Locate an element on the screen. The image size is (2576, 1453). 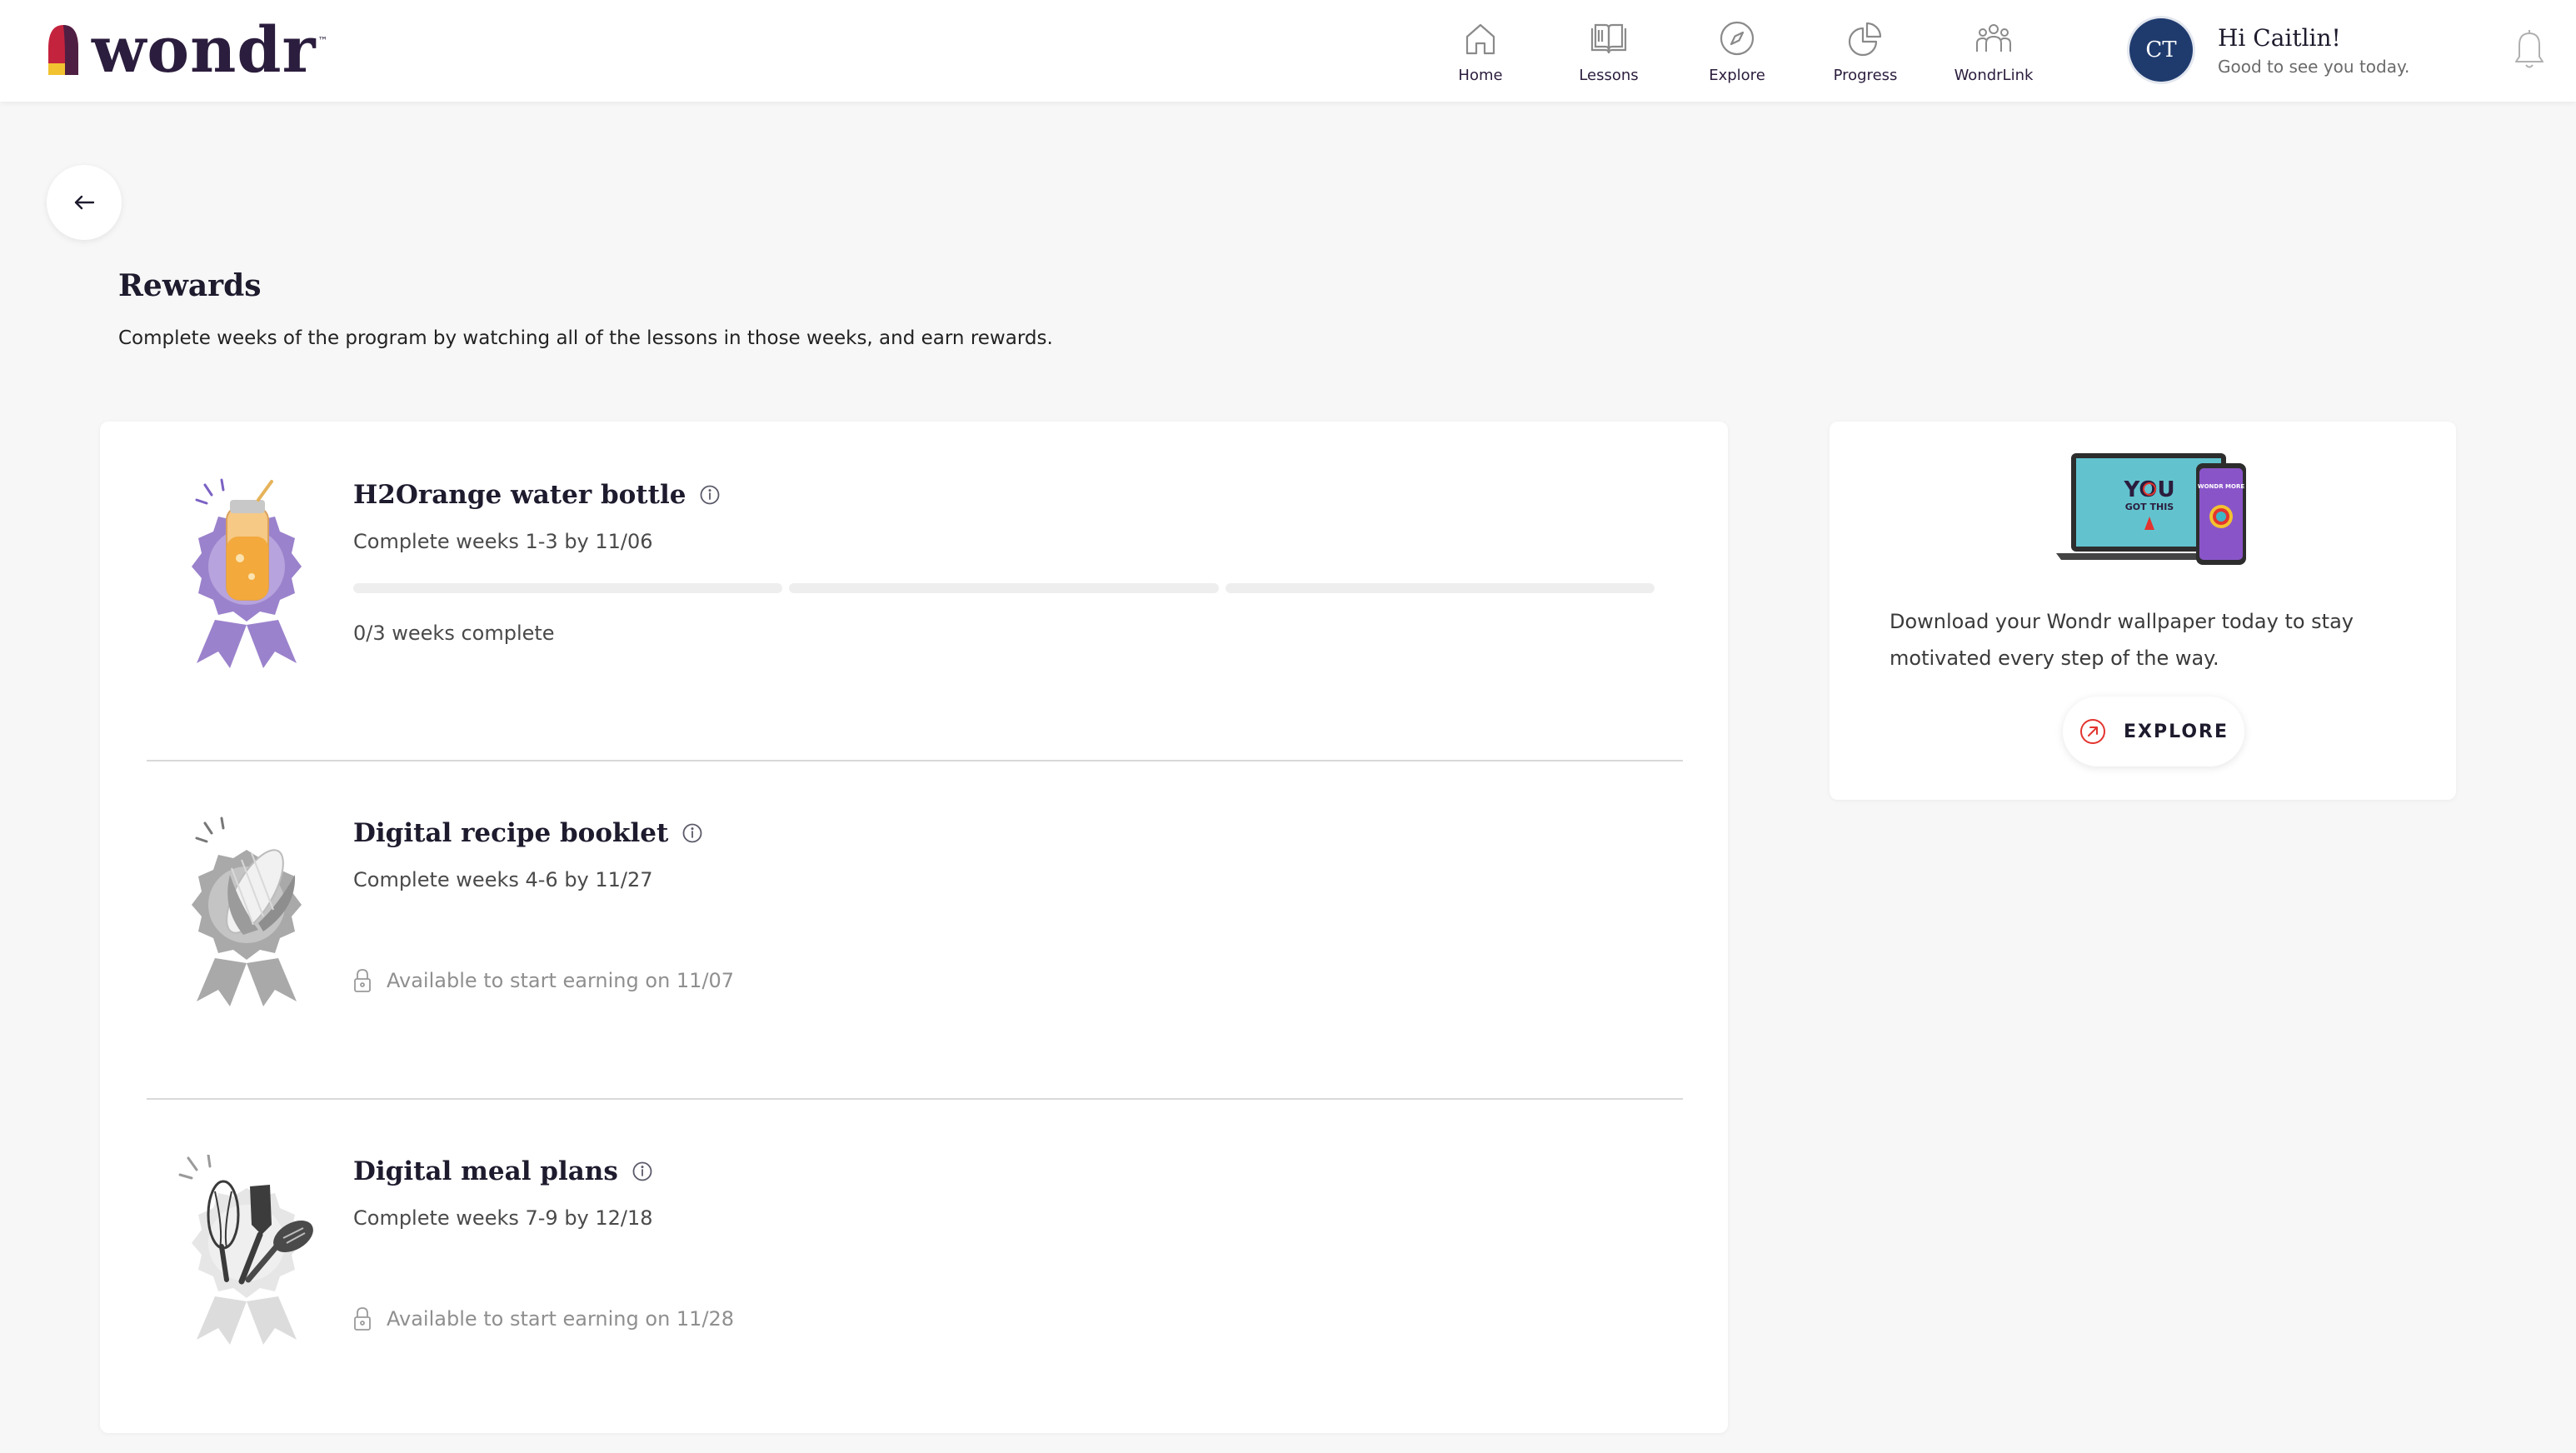
nav-progress: Progress is located at coordinates (1865, 51).